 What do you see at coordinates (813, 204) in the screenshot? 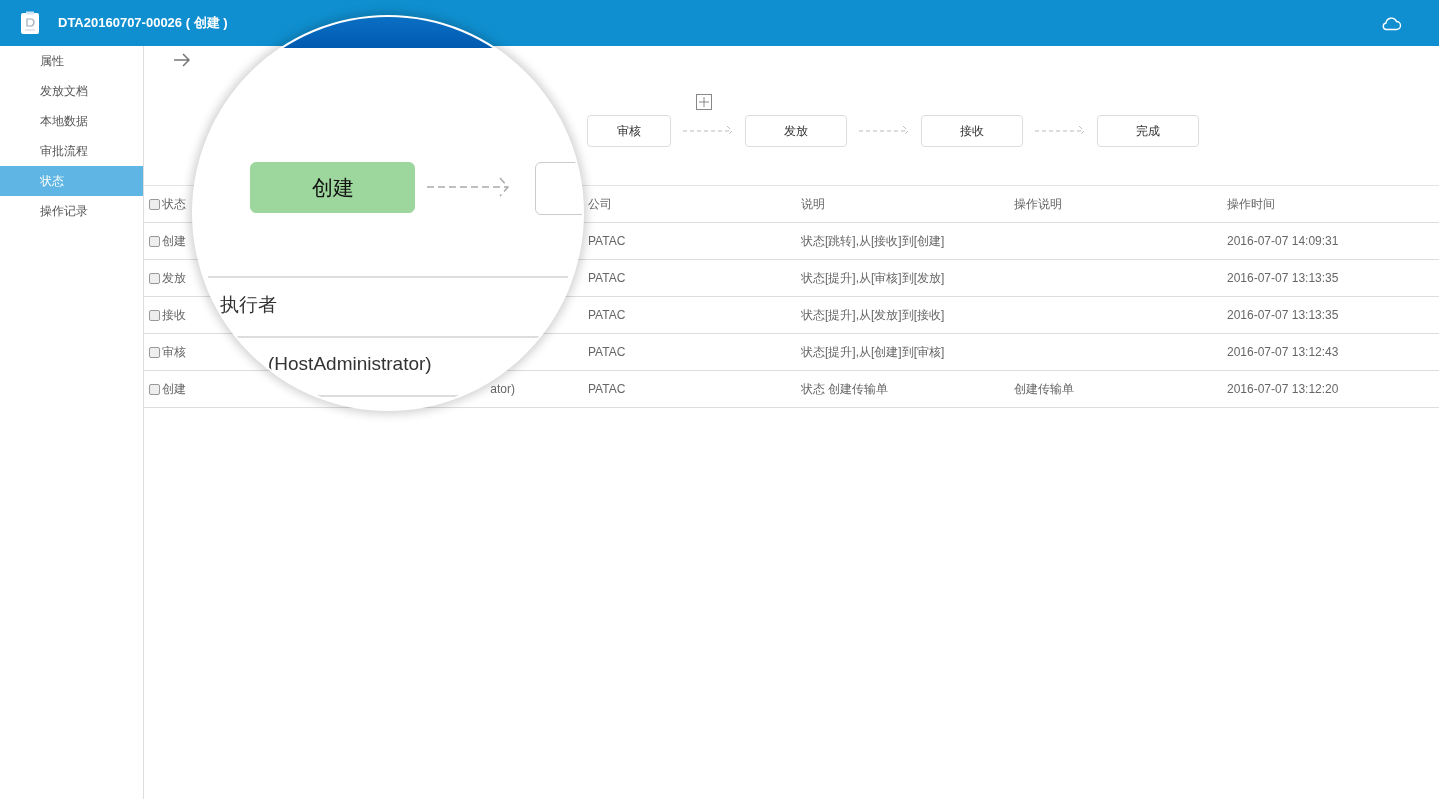
I see `column-header: 说明` at bounding box center [813, 204].